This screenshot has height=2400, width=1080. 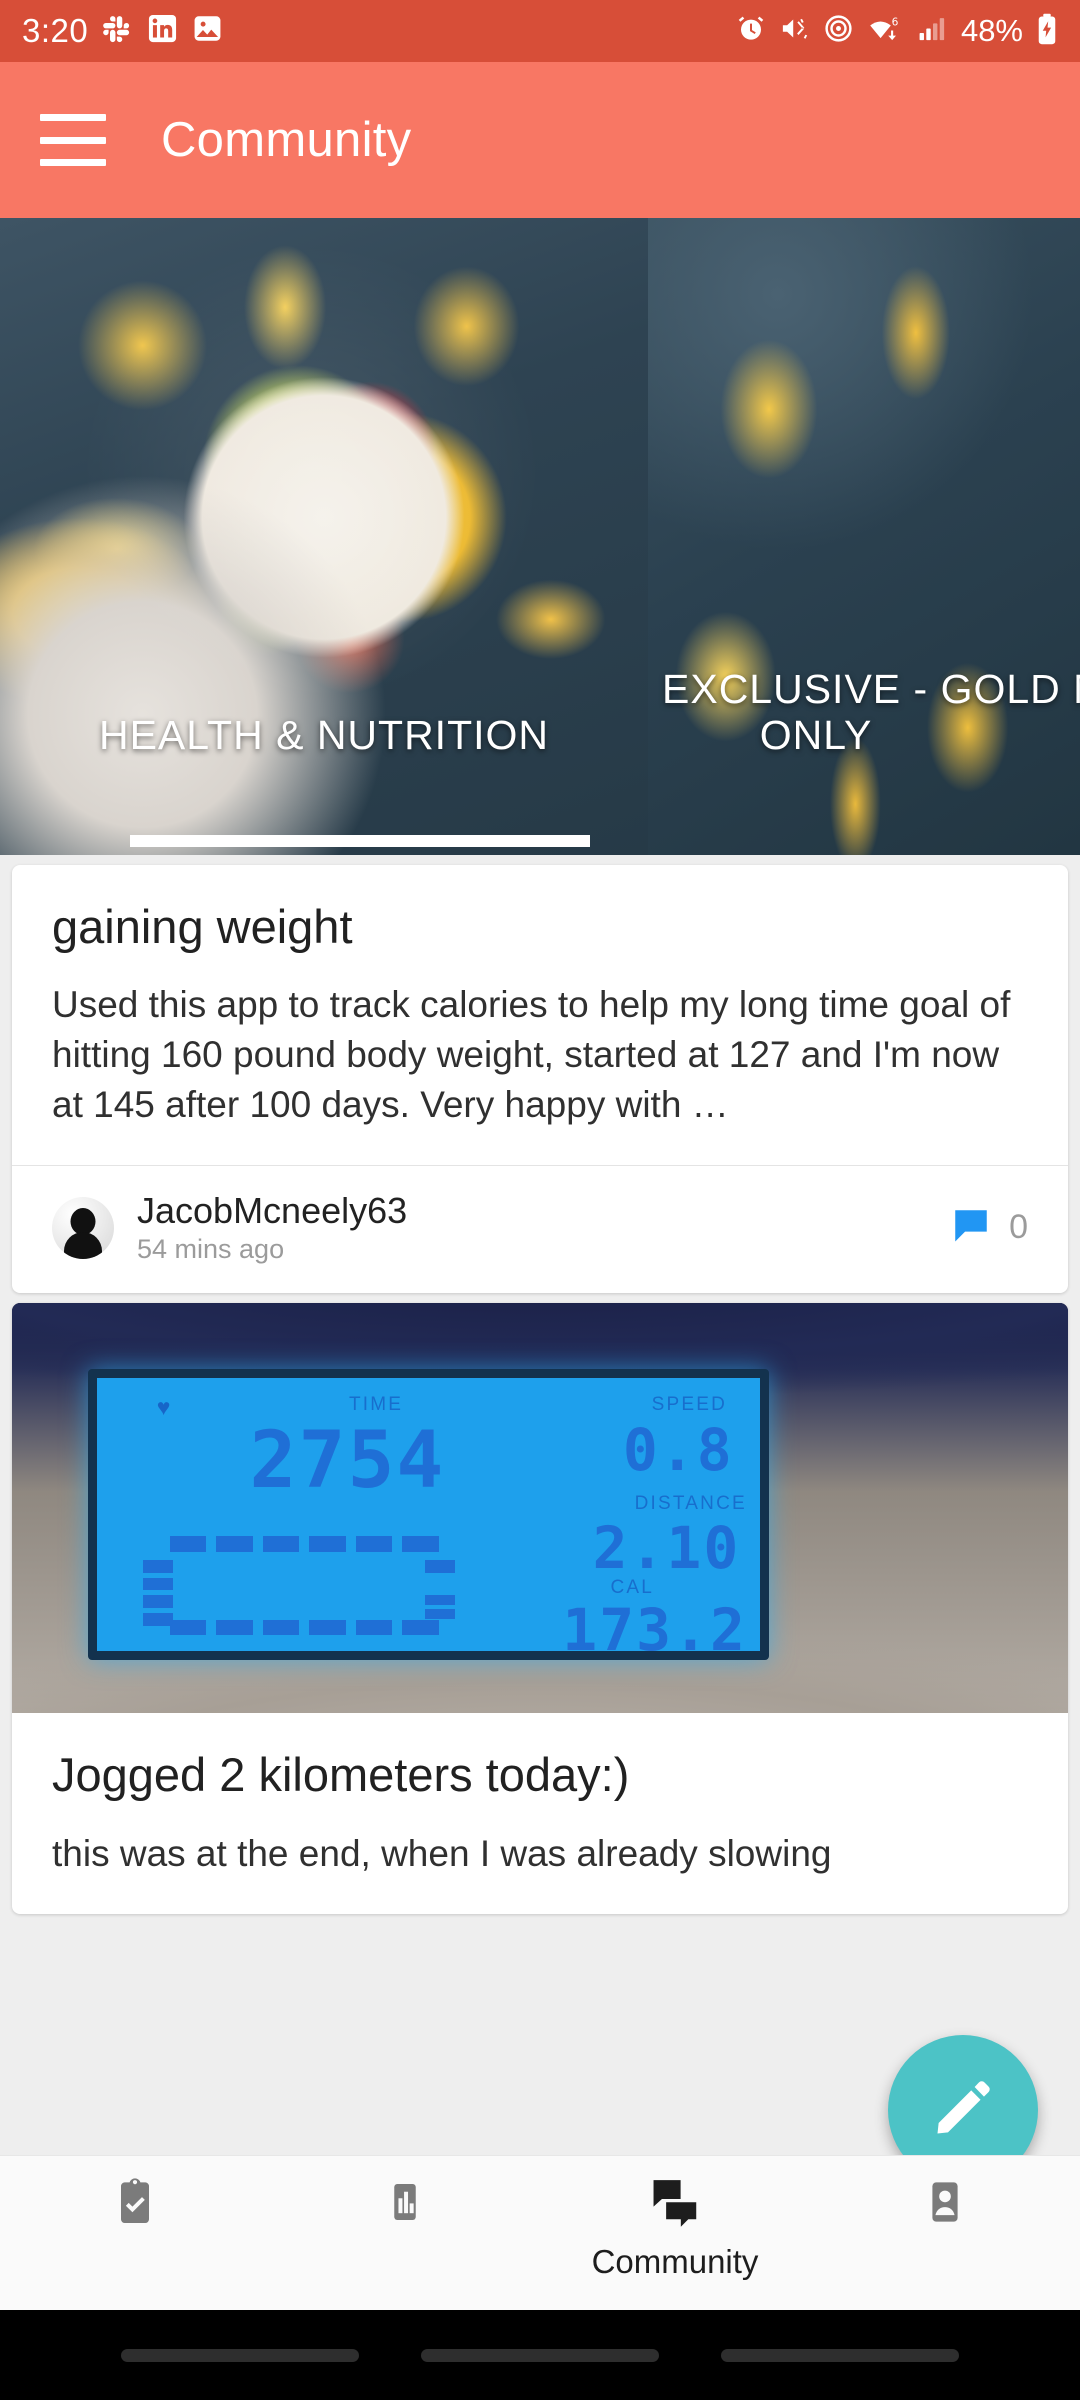 I want to click on nav-item-profile, so click(x=945, y=2199).